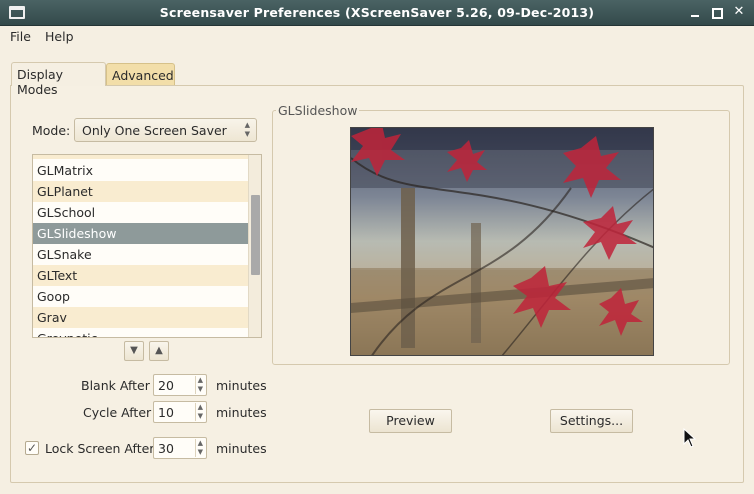 The image size is (754, 494). I want to click on list-item: Greynetic, so click(141, 332).